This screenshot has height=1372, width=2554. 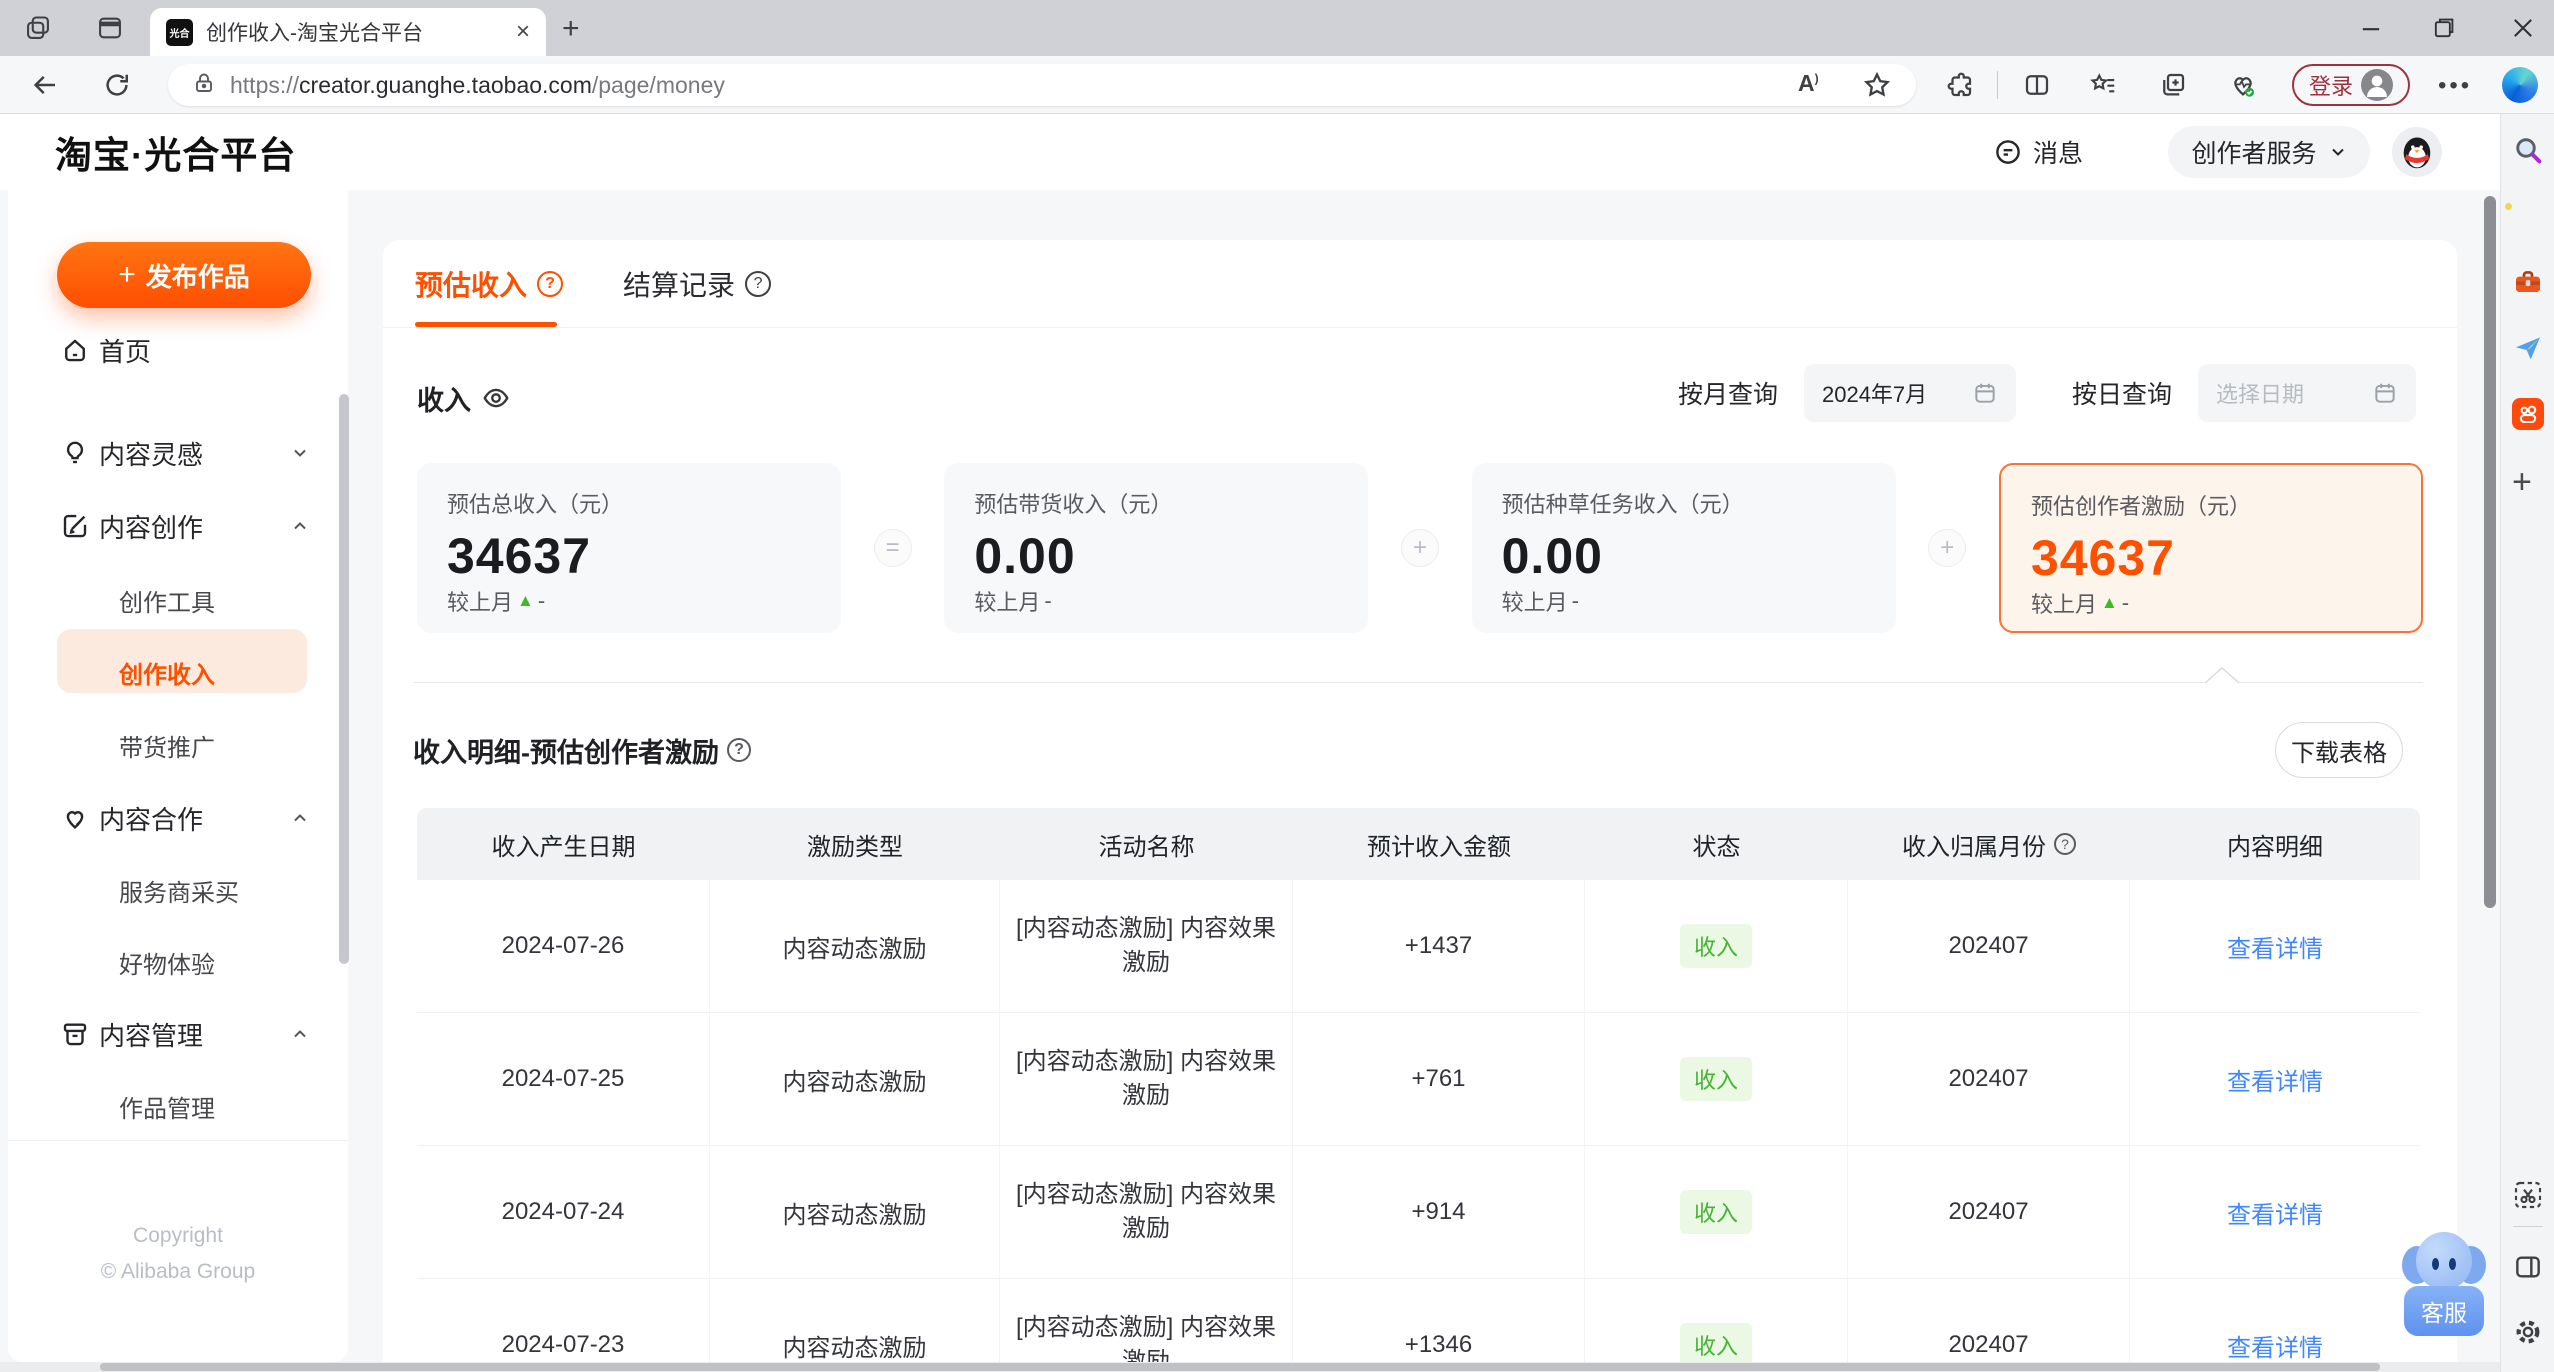 I want to click on service-menu-label: 创作者服务, so click(x=2254, y=154).